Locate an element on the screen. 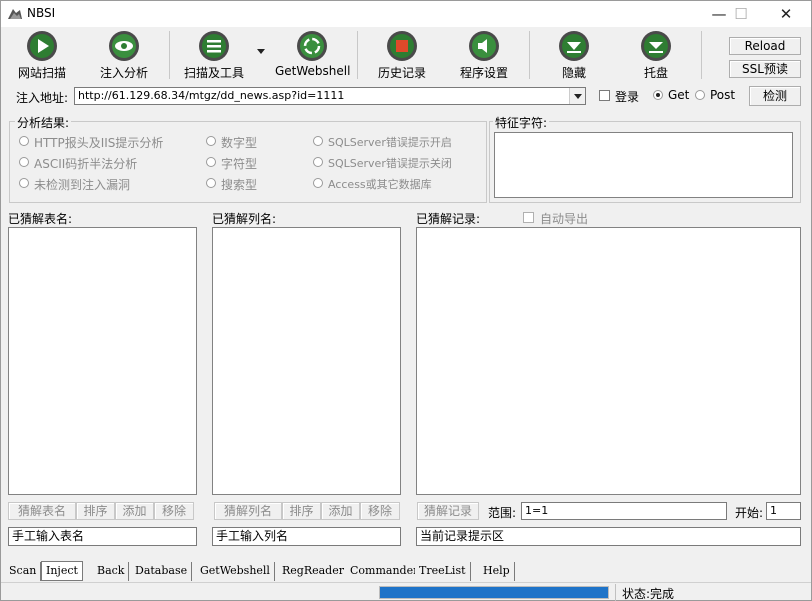 The height and width of the screenshot is (601, 812). login-label: 登录 is located at coordinates (627, 97).